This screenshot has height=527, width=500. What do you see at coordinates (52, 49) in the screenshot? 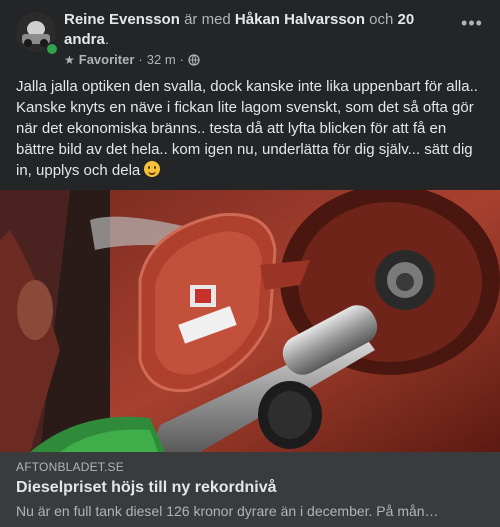
I see `online-status-icon` at bounding box center [52, 49].